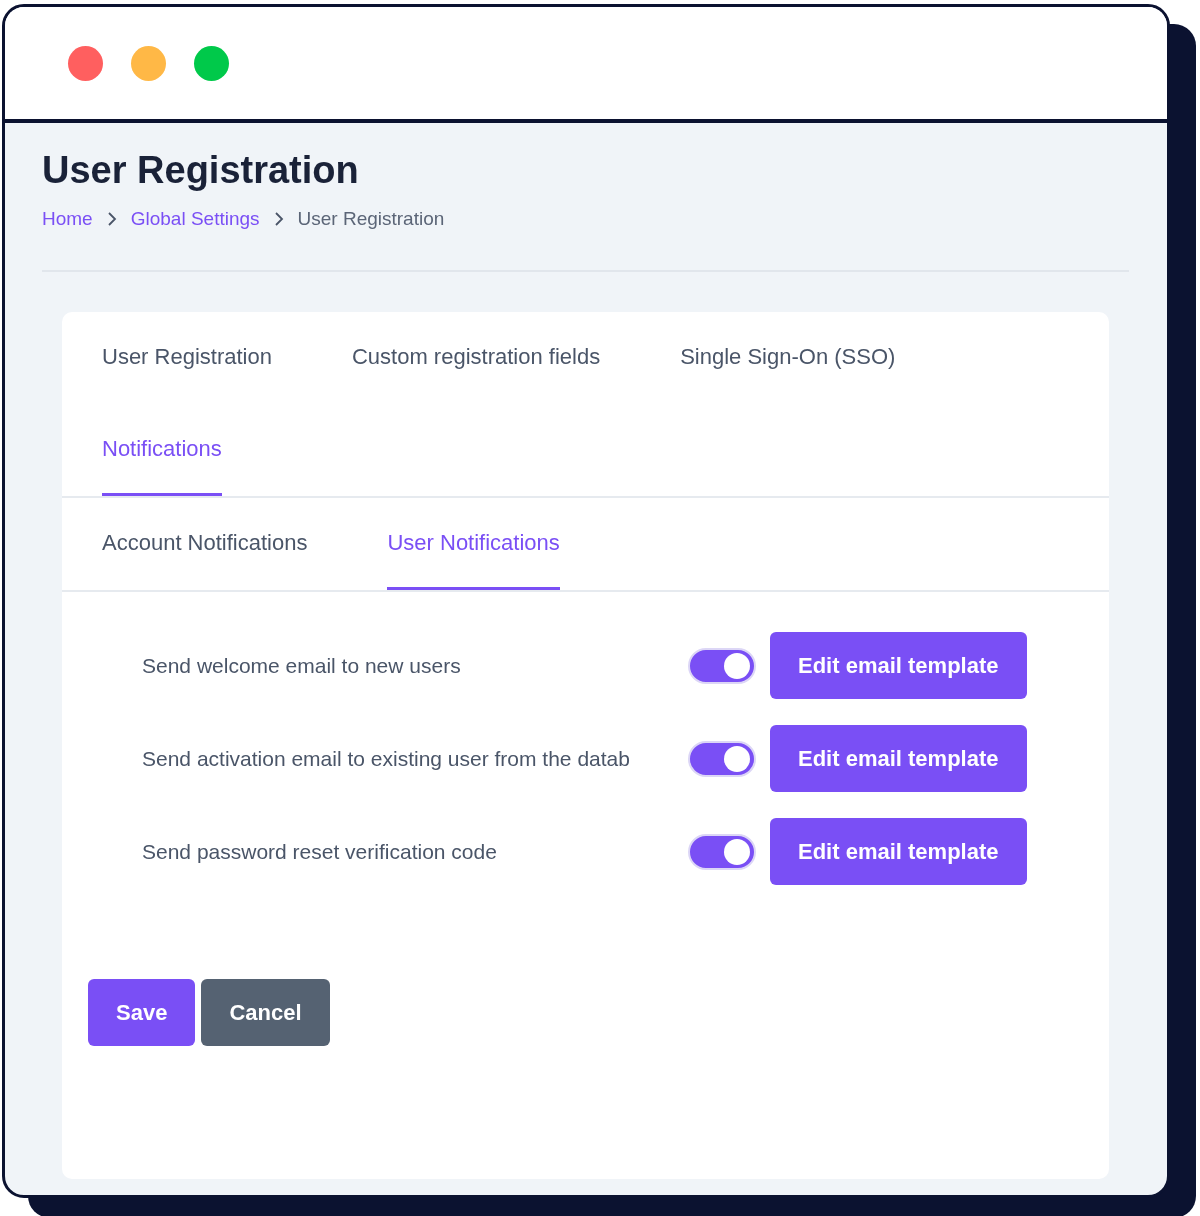 Image resolution: width=1200 pixels, height=1216 pixels. Describe the element at coordinates (386, 758) in the screenshot. I see `setting-label: Send activation email to existing user from the datab` at that location.